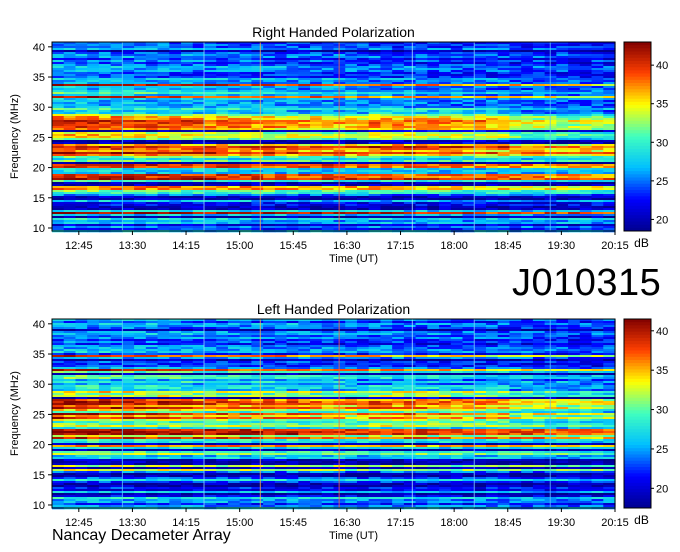 The image size is (680, 552). What do you see at coordinates (186, 246) in the screenshot?
I see `x-tick-label: 14:15` at bounding box center [186, 246].